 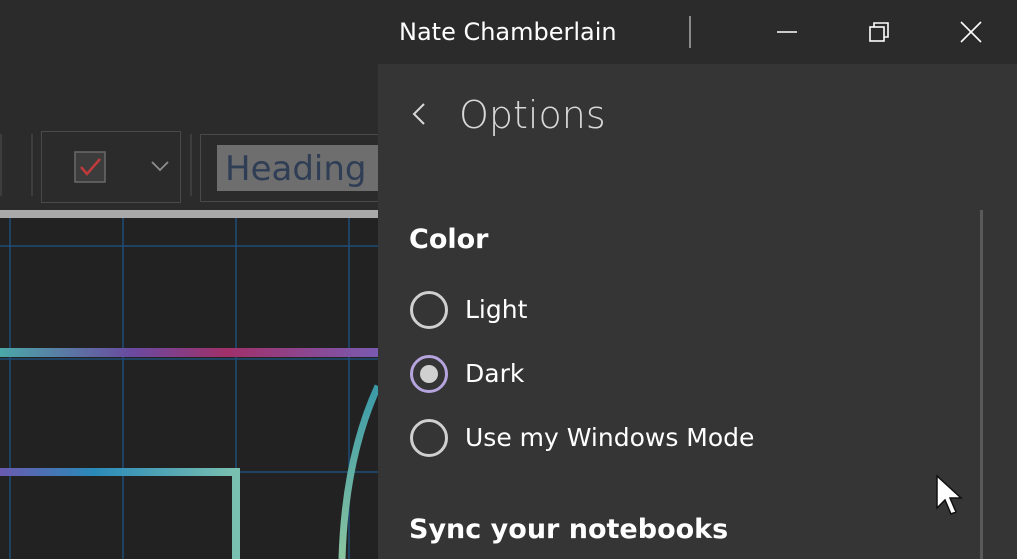 What do you see at coordinates (111, 167) in the screenshot?
I see `tag-dropdown` at bounding box center [111, 167].